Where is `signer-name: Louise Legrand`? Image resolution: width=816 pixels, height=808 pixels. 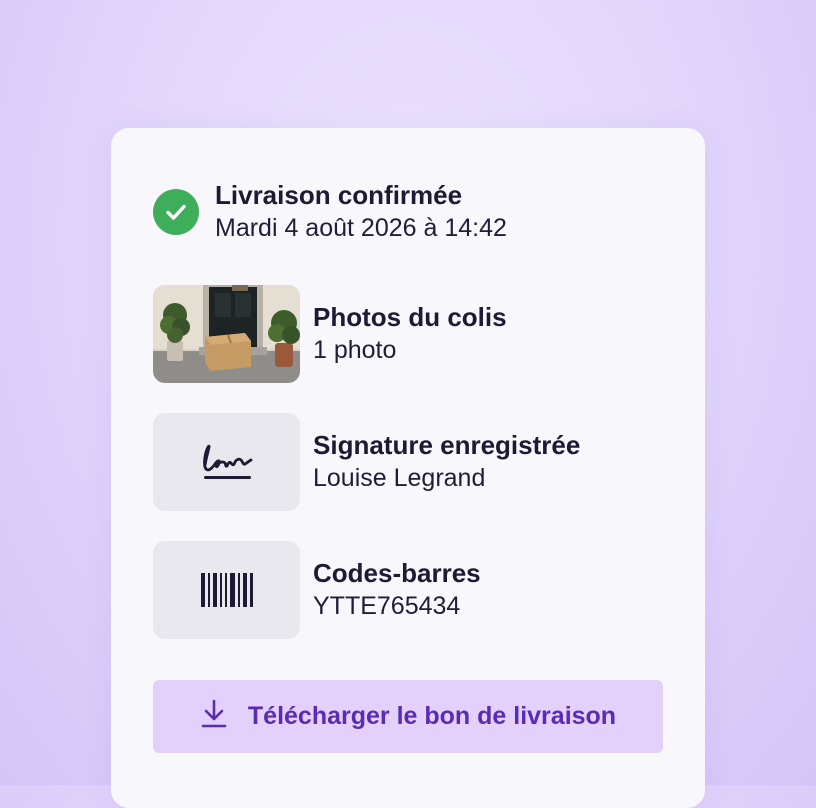
signer-name: Louise Legrand is located at coordinates (399, 477).